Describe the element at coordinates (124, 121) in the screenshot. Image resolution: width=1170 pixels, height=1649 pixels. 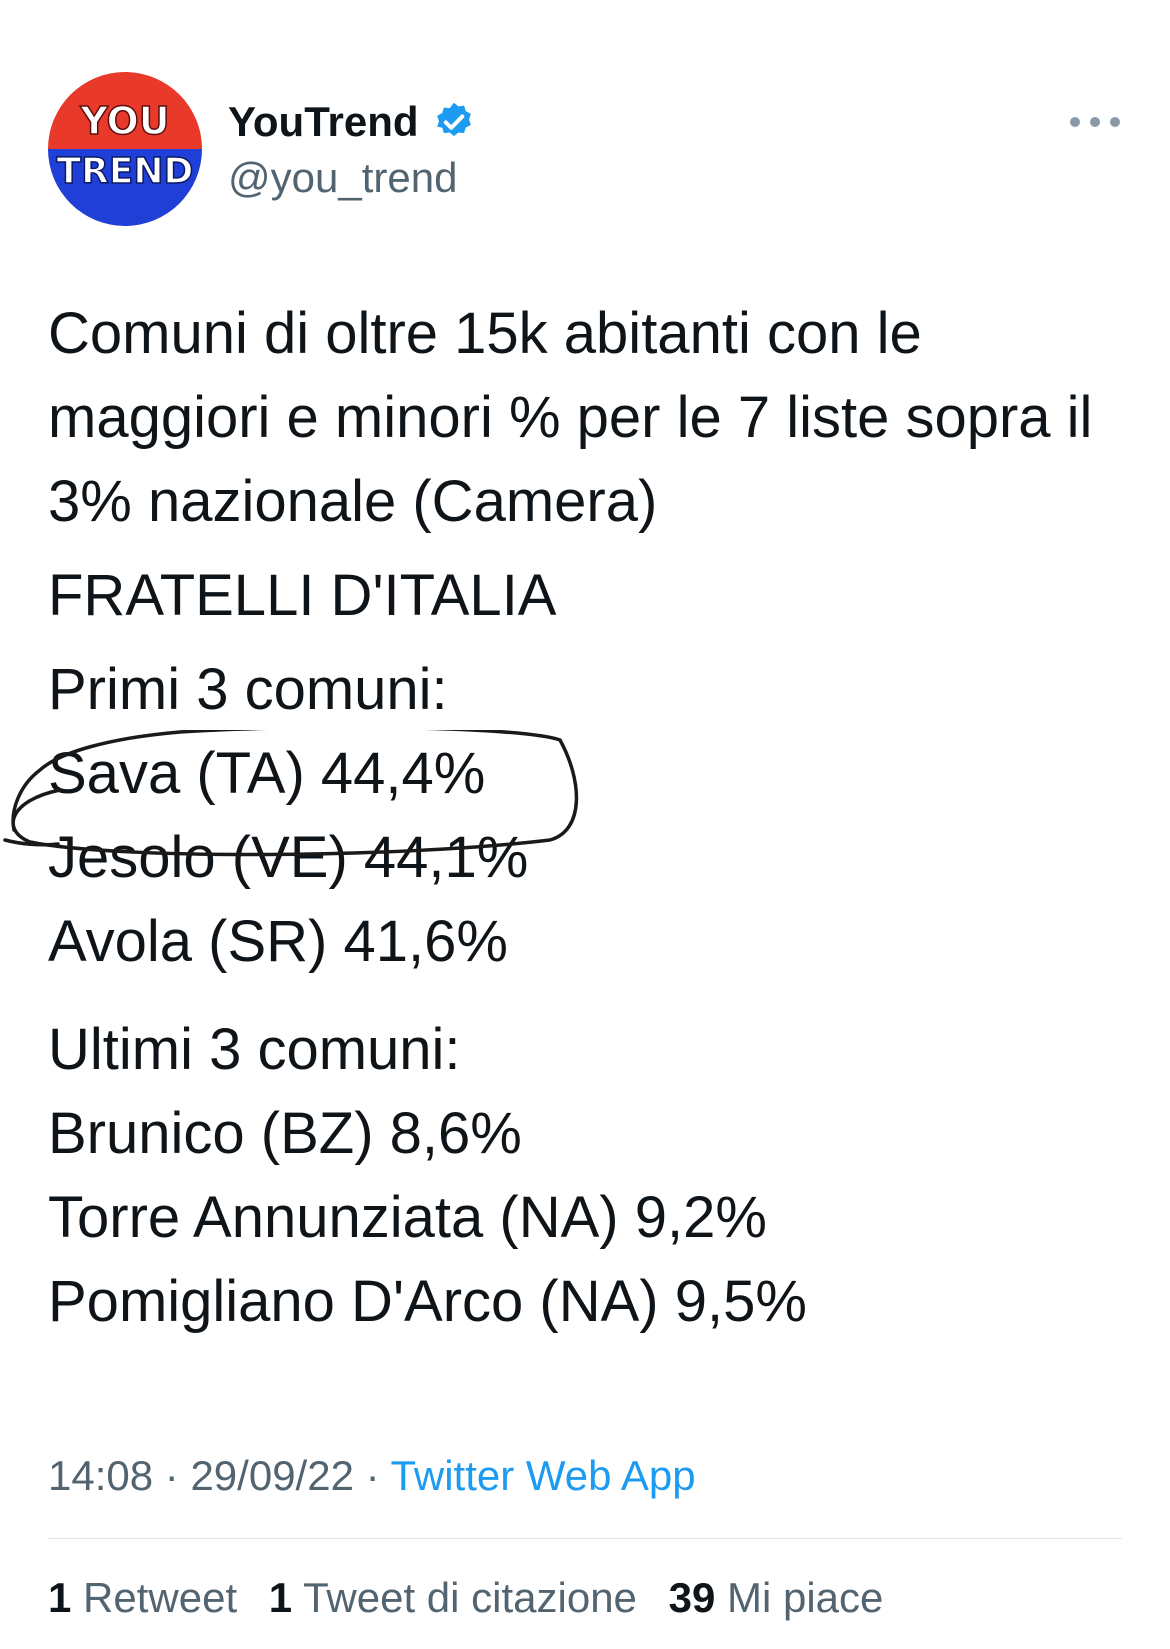
I see `avatar-logo-you: YOU` at that location.